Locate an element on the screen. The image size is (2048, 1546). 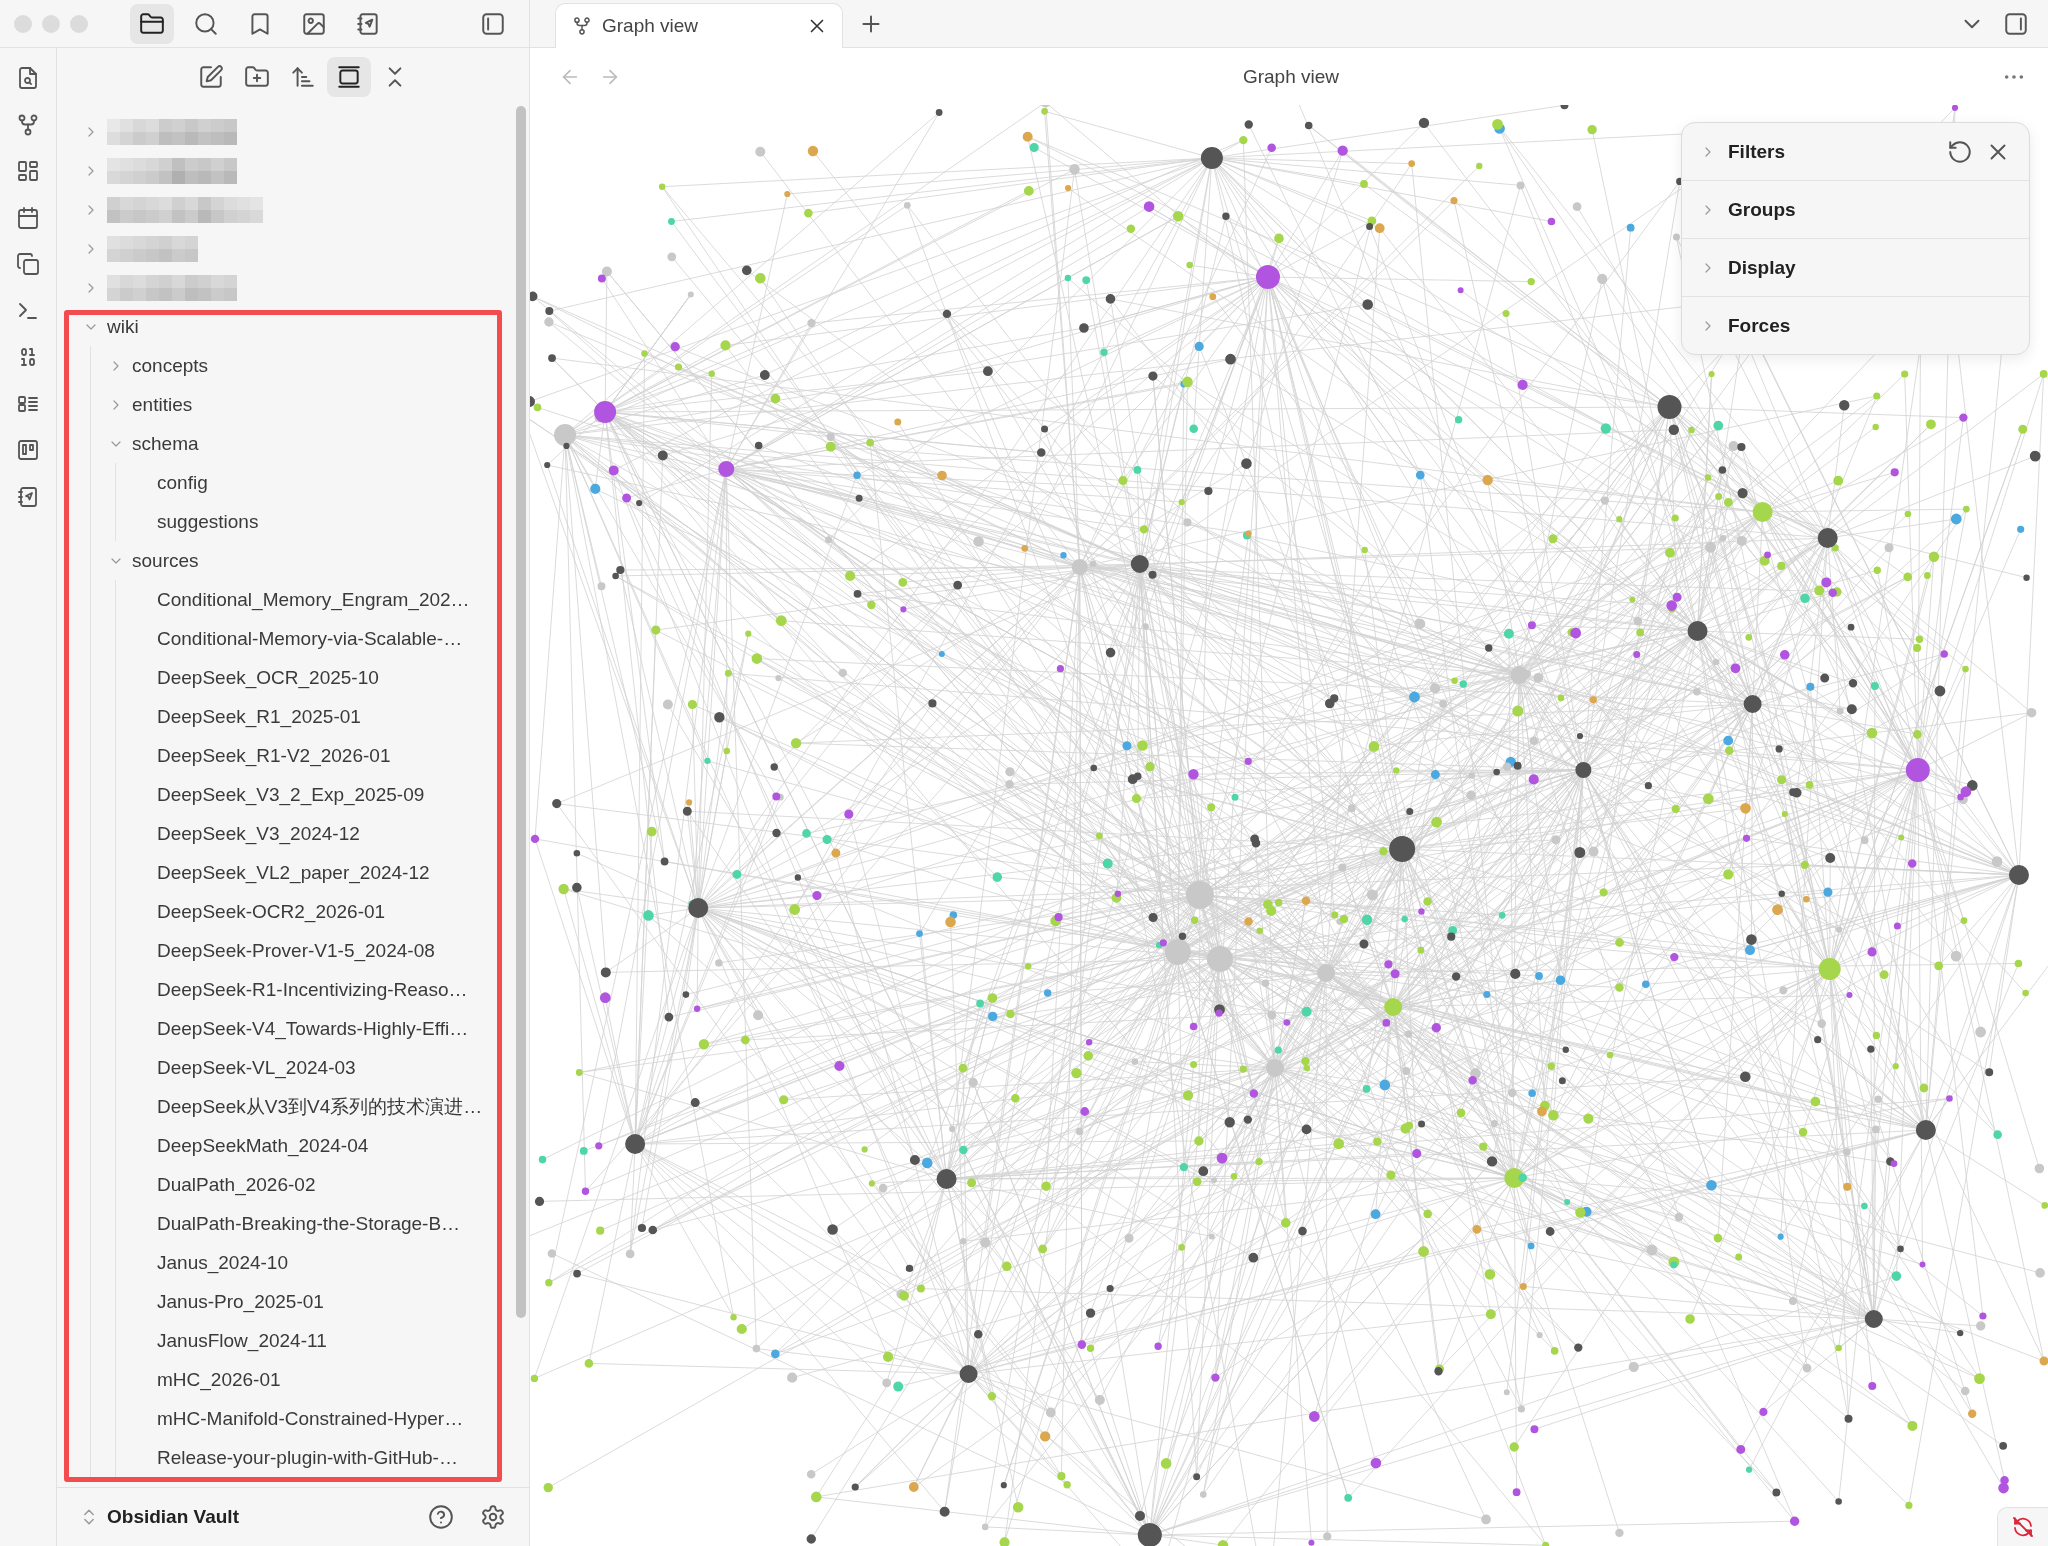
section-header: Display is located at coordinates (1748, 267).